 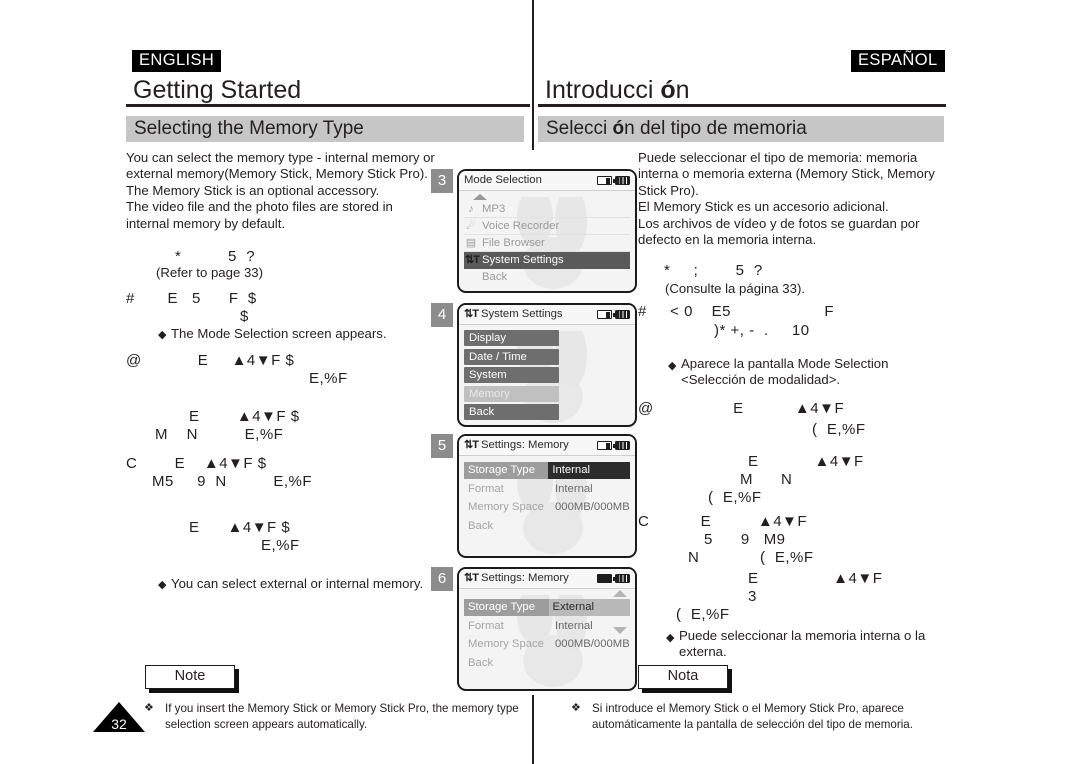 What do you see at coordinates (547, 226) in the screenshot?
I see `menu-item-voice-recorder: ☄ Voice Recorder` at bounding box center [547, 226].